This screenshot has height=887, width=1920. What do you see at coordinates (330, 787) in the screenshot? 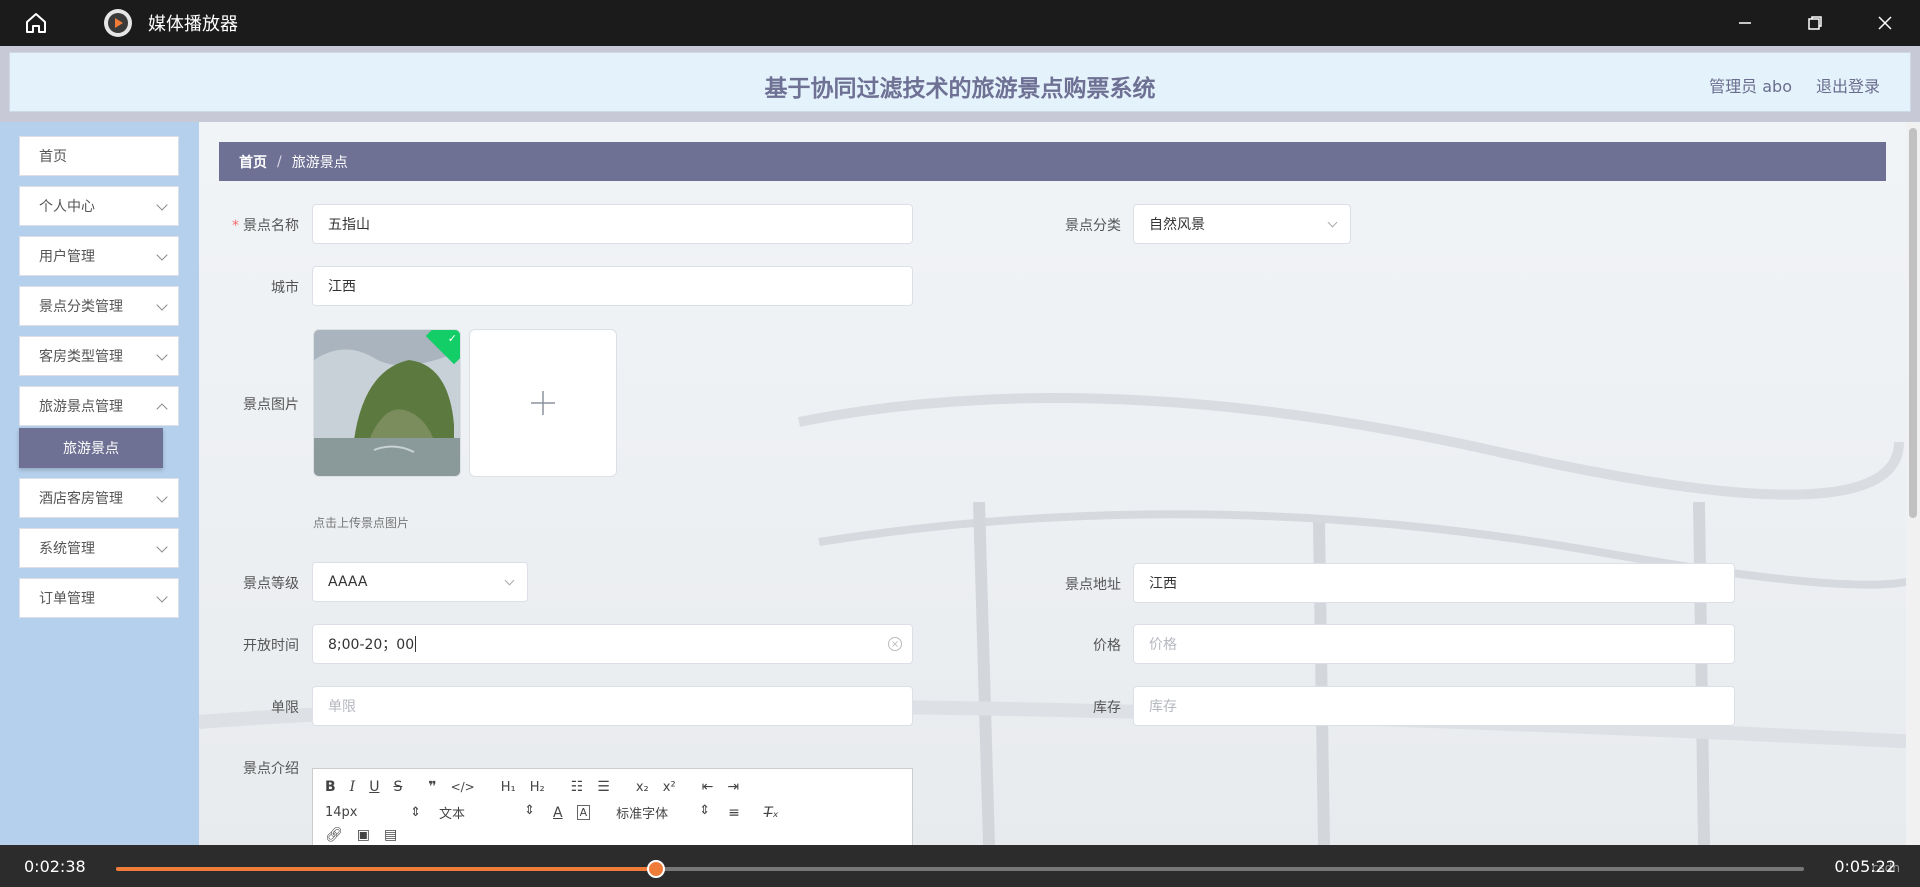
I see `bold-icon: B` at bounding box center [330, 787].